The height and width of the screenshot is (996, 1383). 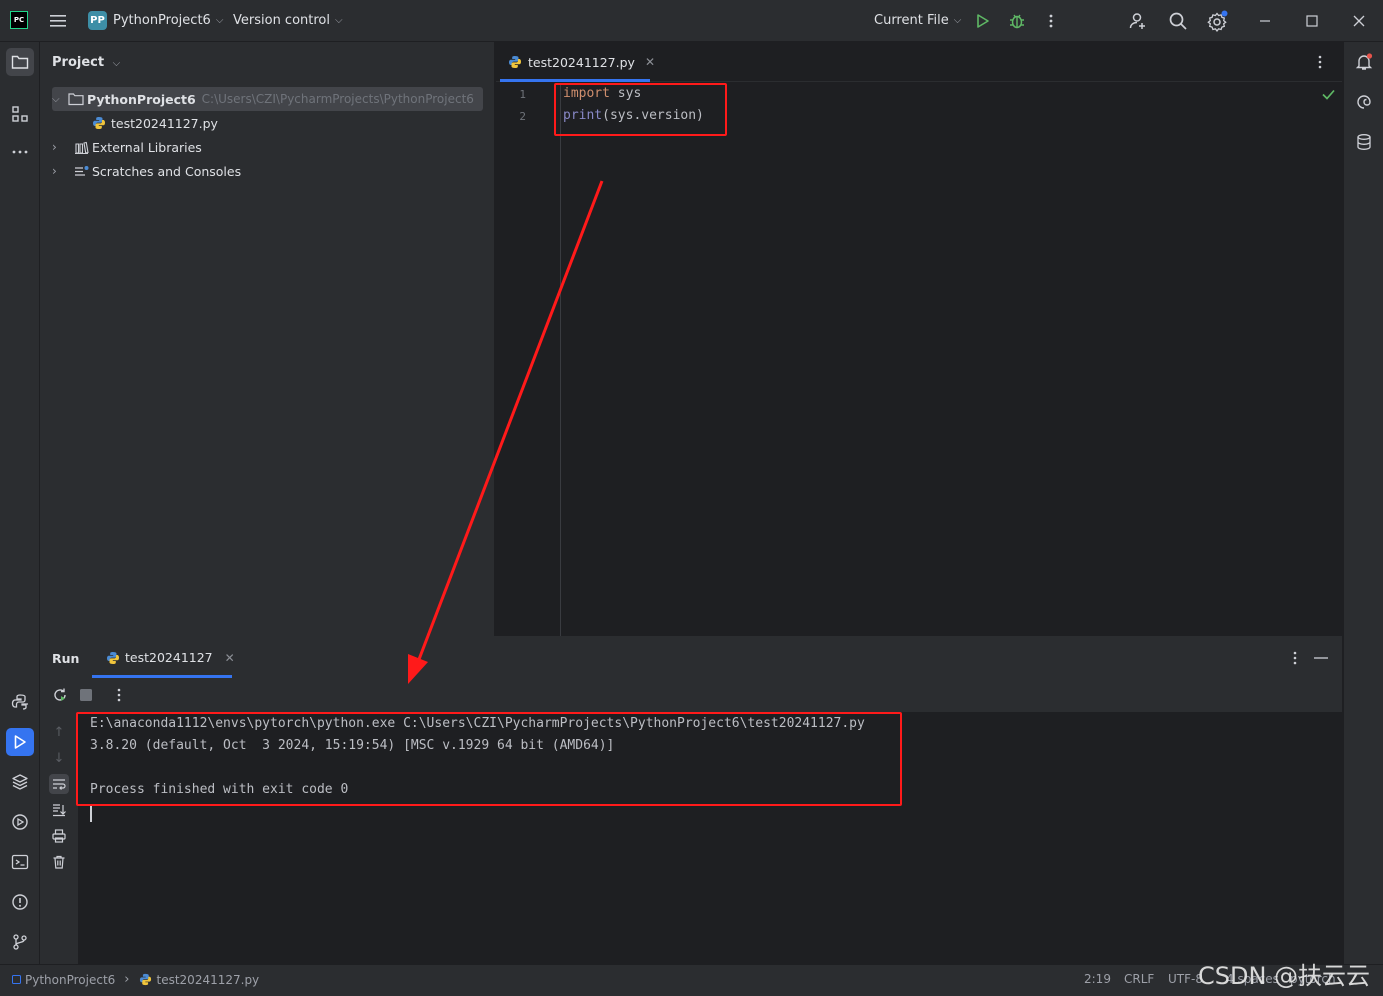 What do you see at coordinates (1139, 979) in the screenshot?
I see `line-ending-selector: CRLF` at bounding box center [1139, 979].